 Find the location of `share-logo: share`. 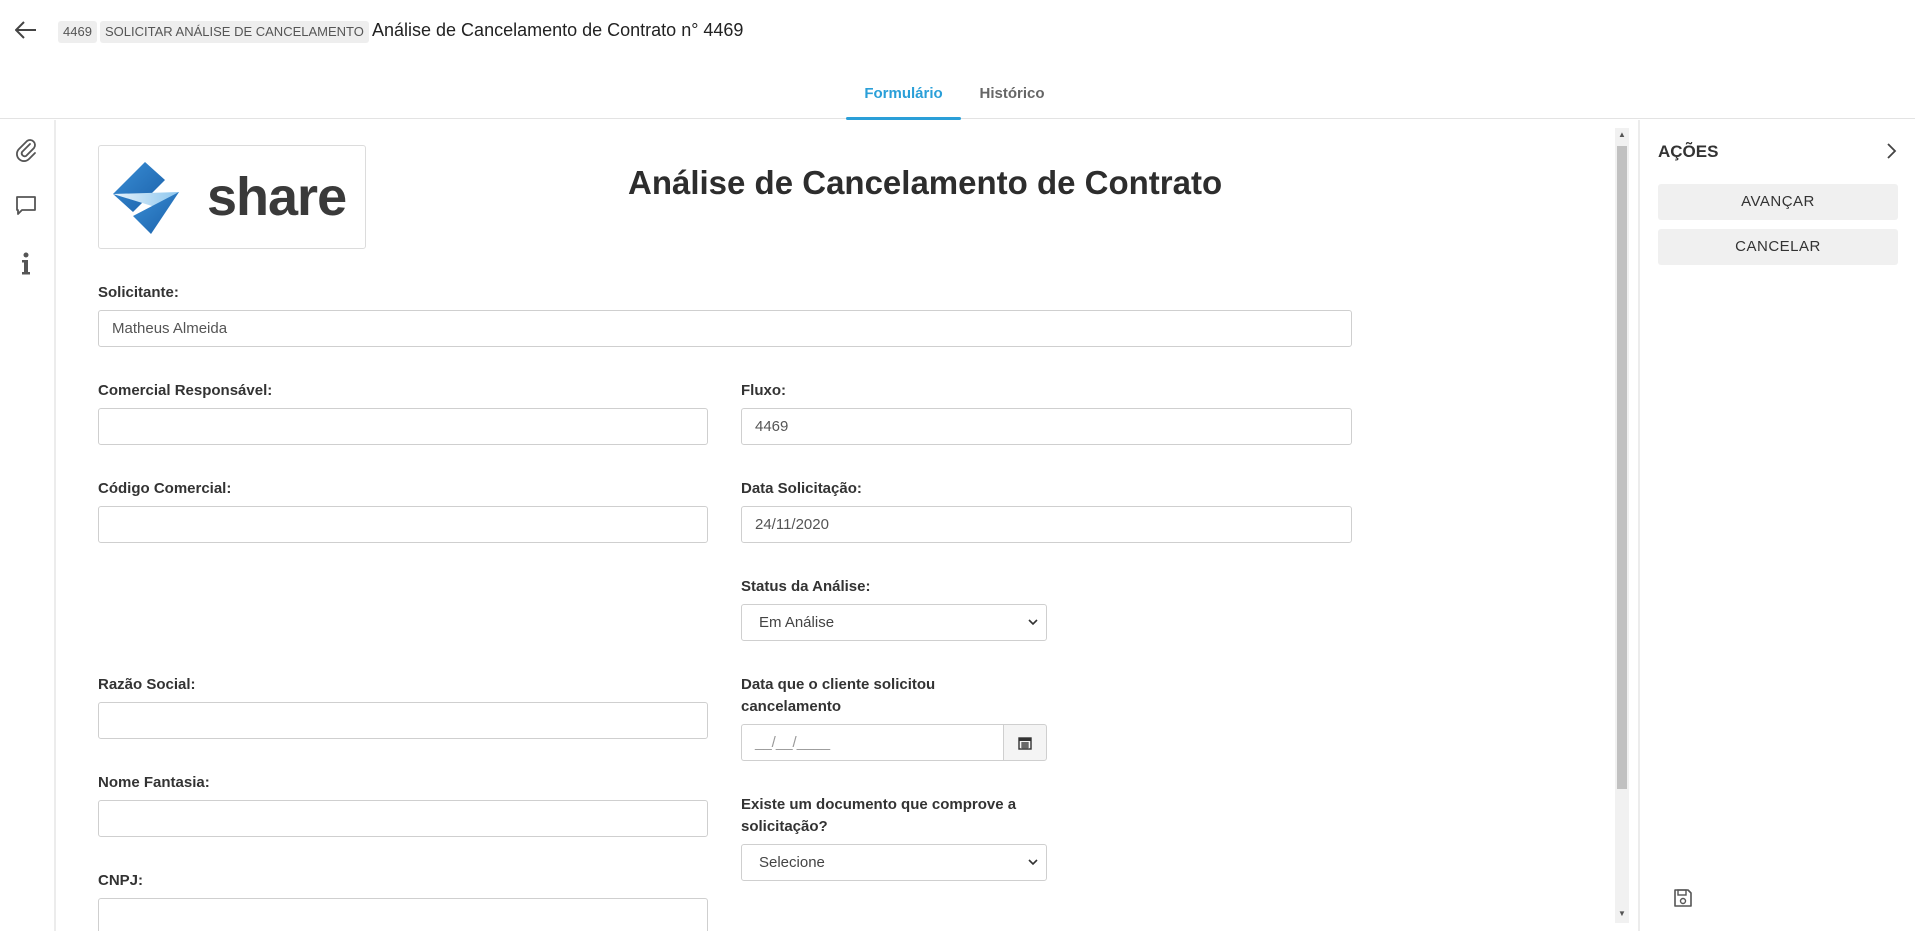

share-logo: share is located at coordinates (232, 197).